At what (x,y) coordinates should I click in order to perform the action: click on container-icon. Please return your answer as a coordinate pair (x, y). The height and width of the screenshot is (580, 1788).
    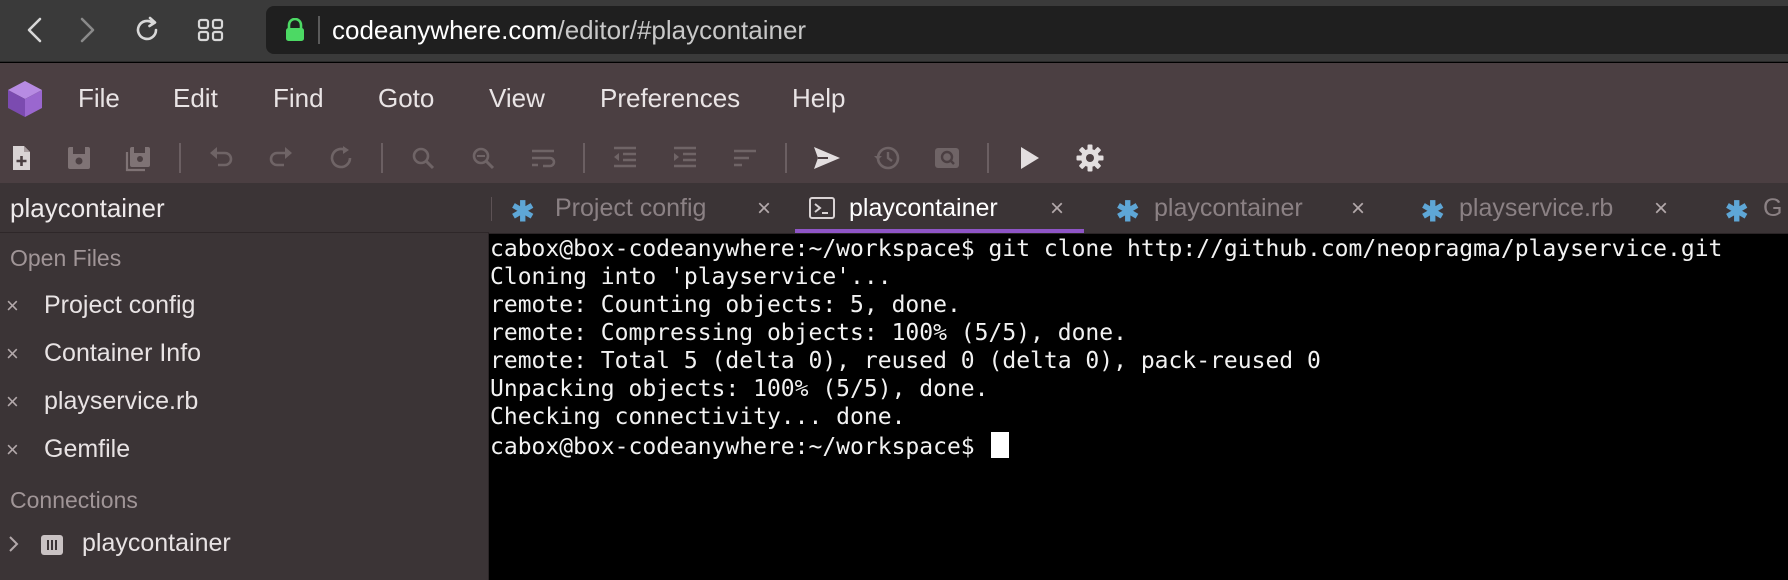
    Looking at the image, I should click on (52, 545).